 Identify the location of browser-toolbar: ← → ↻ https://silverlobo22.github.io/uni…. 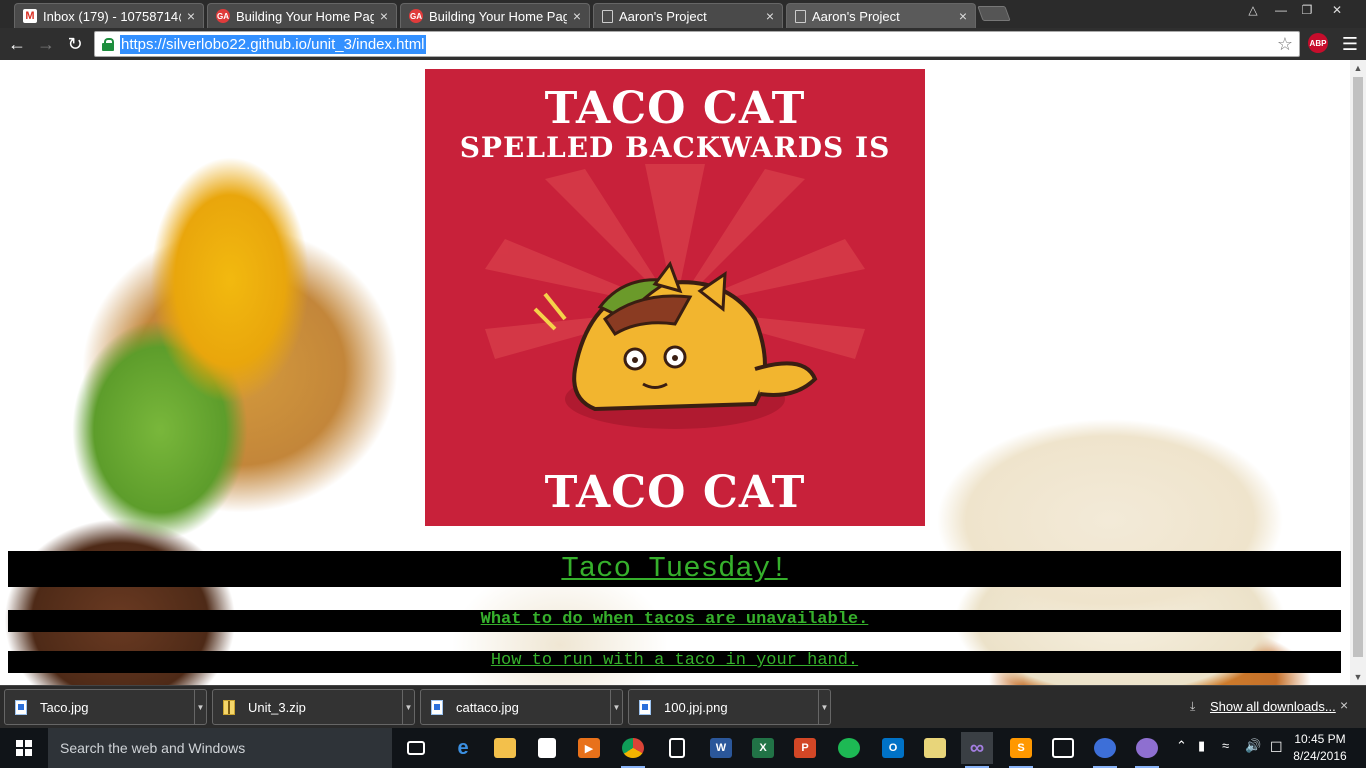
(683, 44).